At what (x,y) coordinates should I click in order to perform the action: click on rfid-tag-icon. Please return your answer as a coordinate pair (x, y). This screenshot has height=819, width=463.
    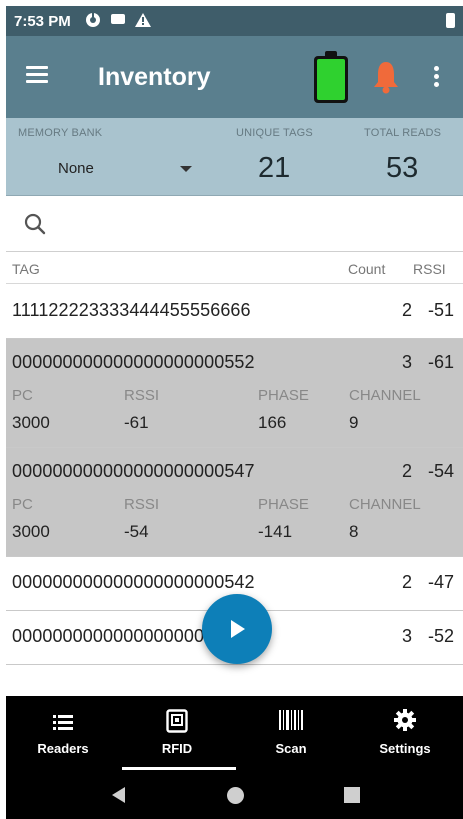
    Looking at the image, I should click on (177, 721).